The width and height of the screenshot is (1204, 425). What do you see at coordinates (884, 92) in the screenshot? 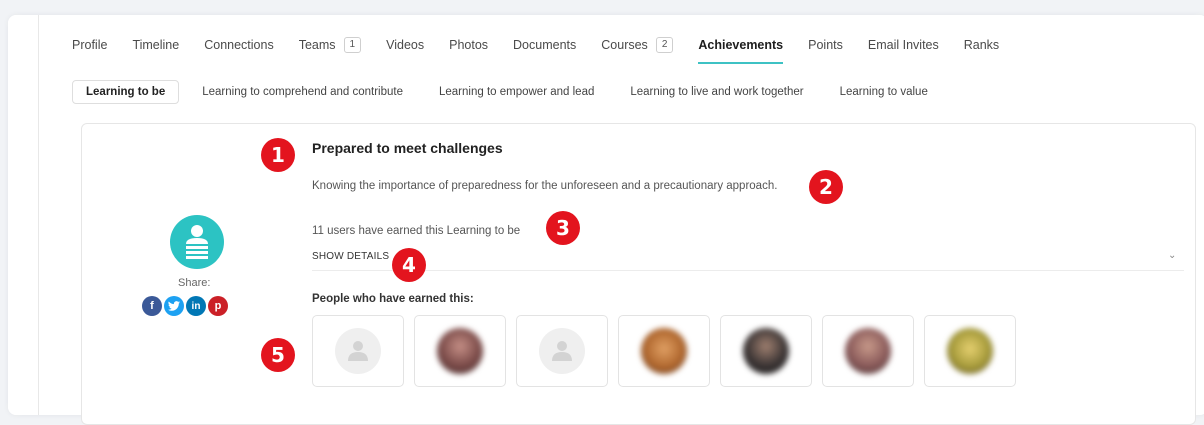
I see `subtab-learning-to-value: Learning to value` at bounding box center [884, 92].